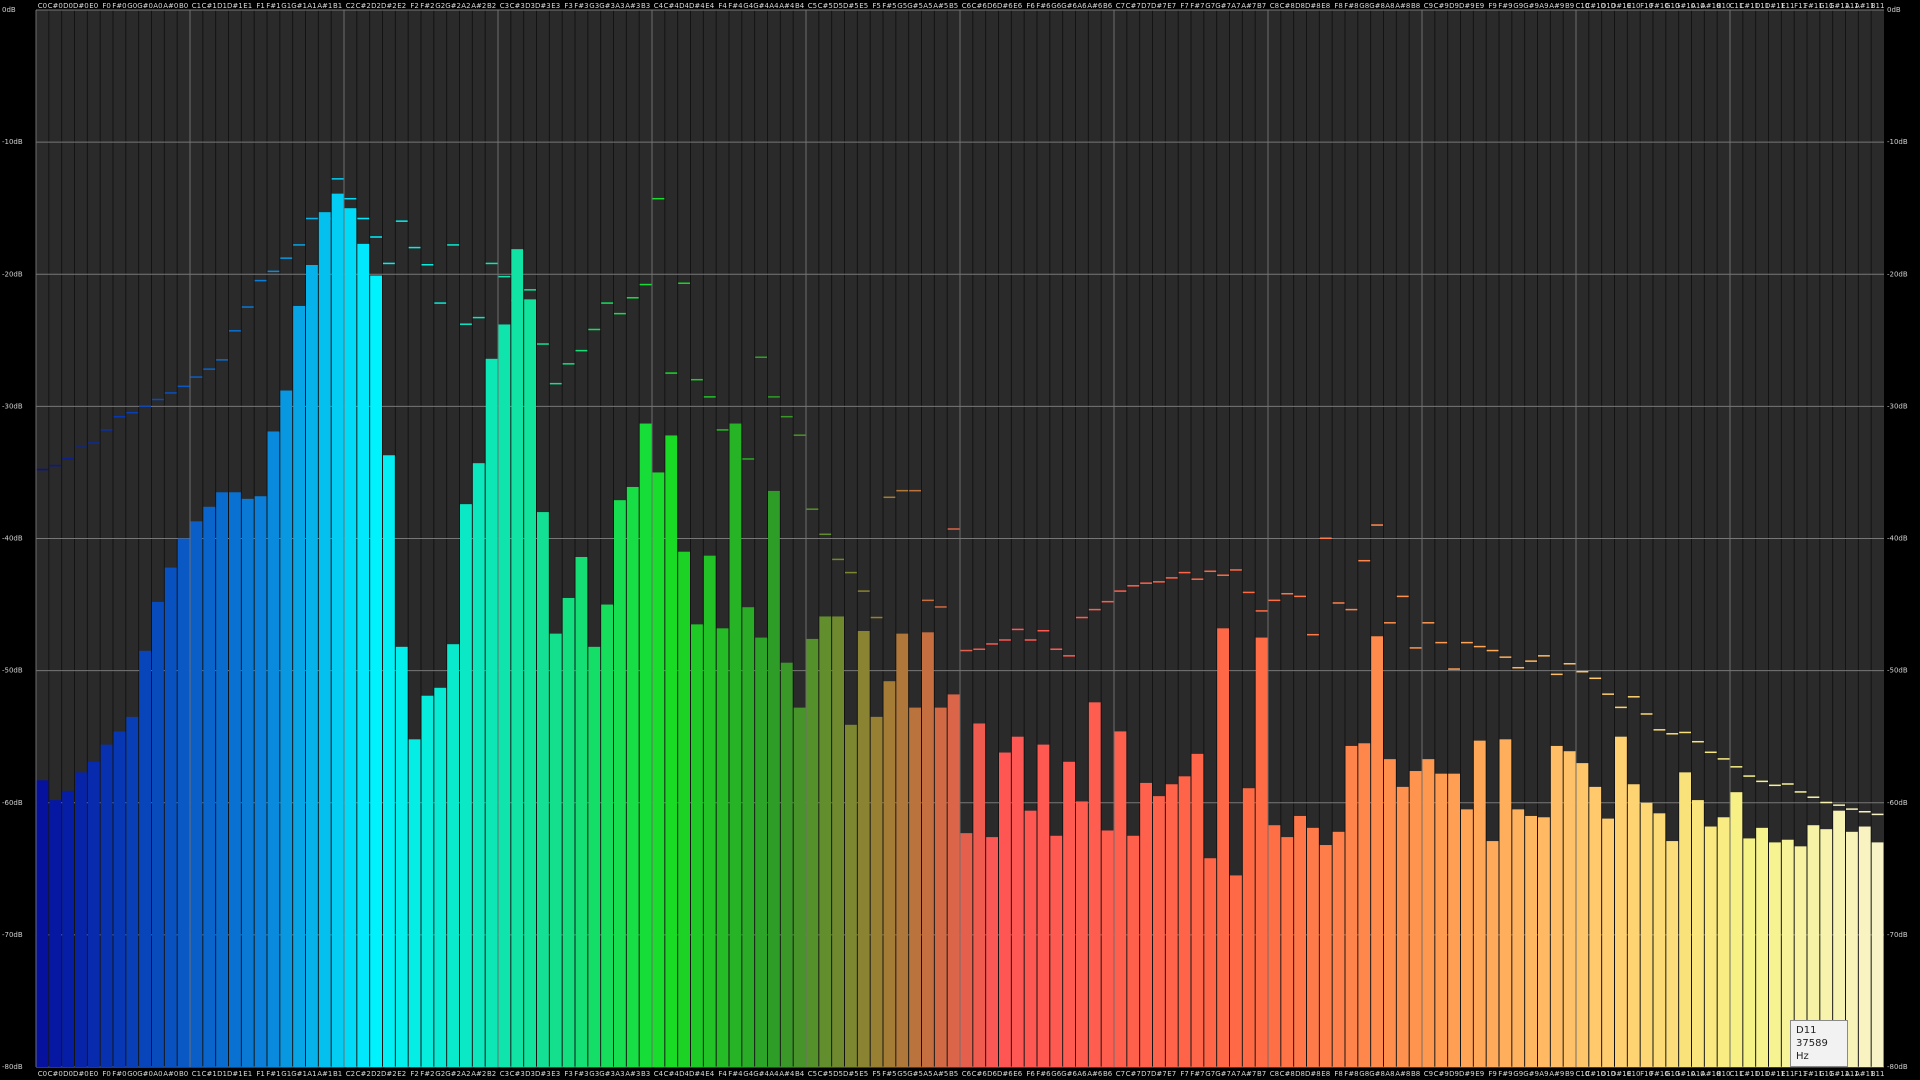  Describe the element at coordinates (273, 6) in the screenshot. I see `top-note-label: F#1` at that location.